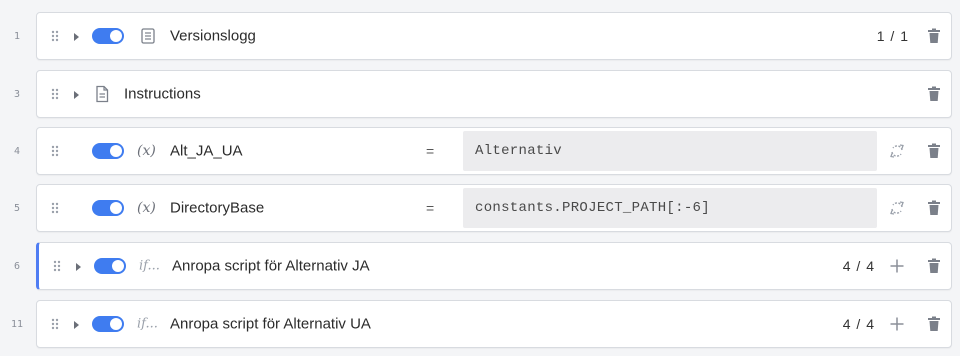 The width and height of the screenshot is (960, 356). I want to click on step-title: Anropa script för Alternativ JA, so click(271, 266).